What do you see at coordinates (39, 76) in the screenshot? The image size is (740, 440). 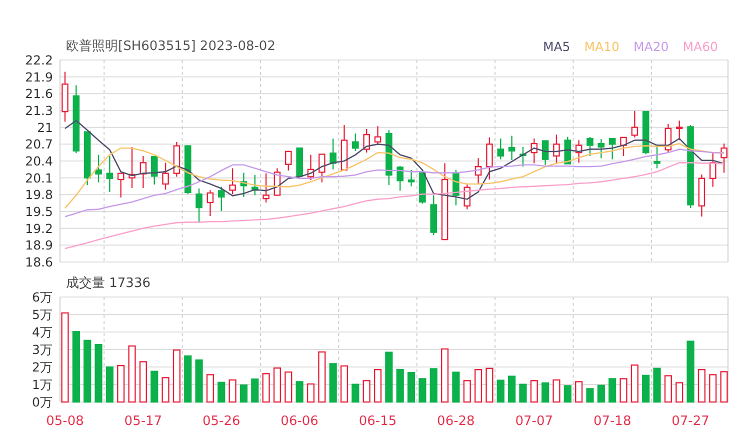 I see `axis-tick-label: 21.9` at bounding box center [39, 76].